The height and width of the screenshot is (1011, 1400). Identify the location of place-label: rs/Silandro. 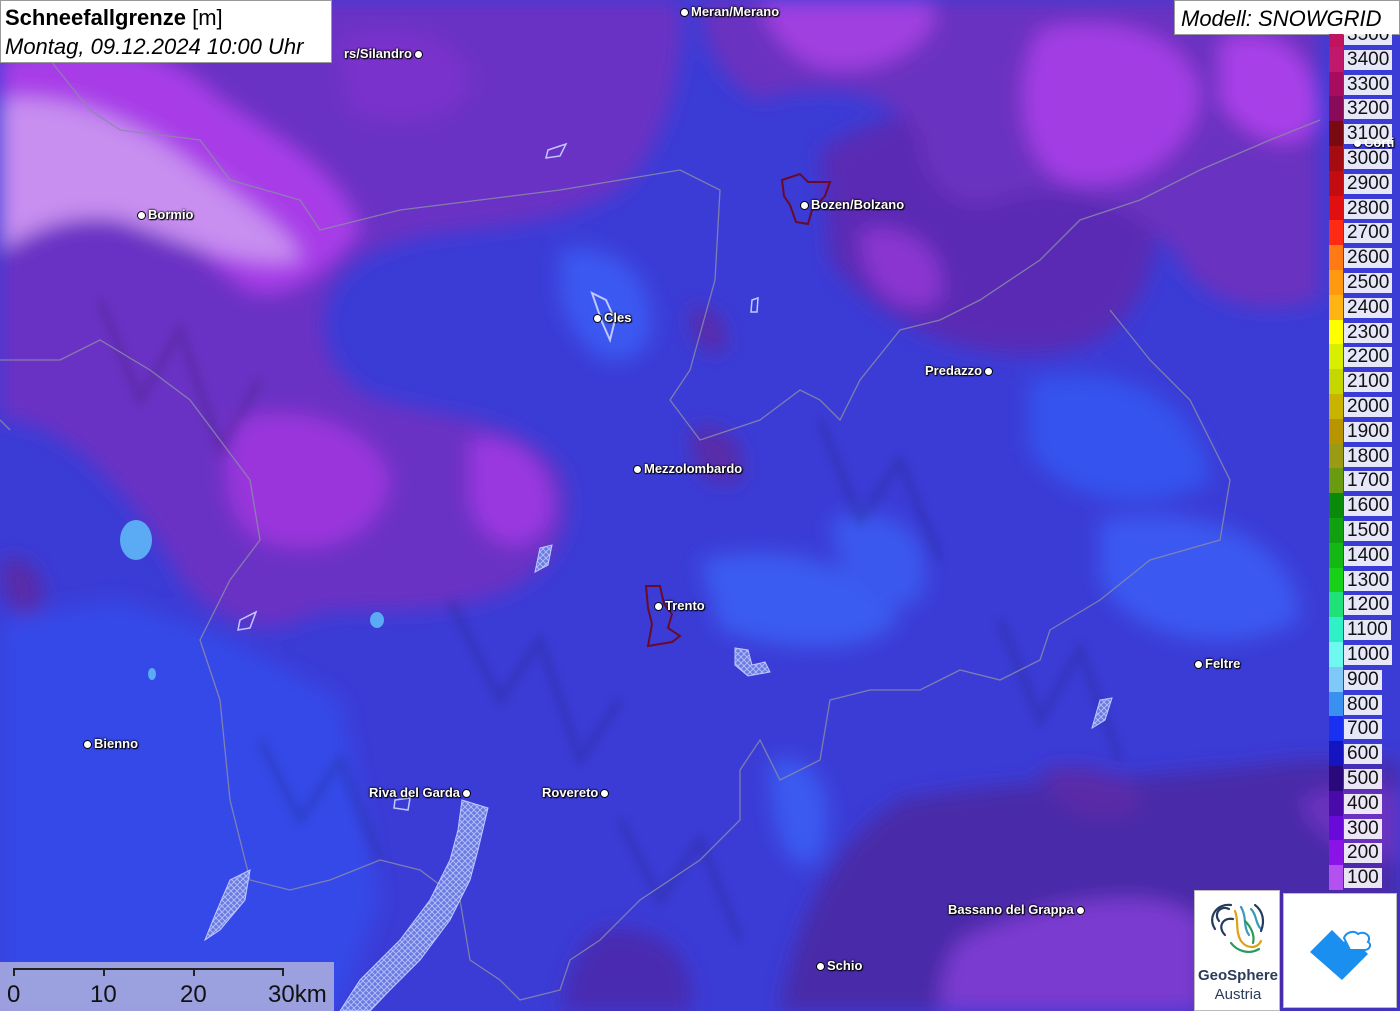
(378, 53).